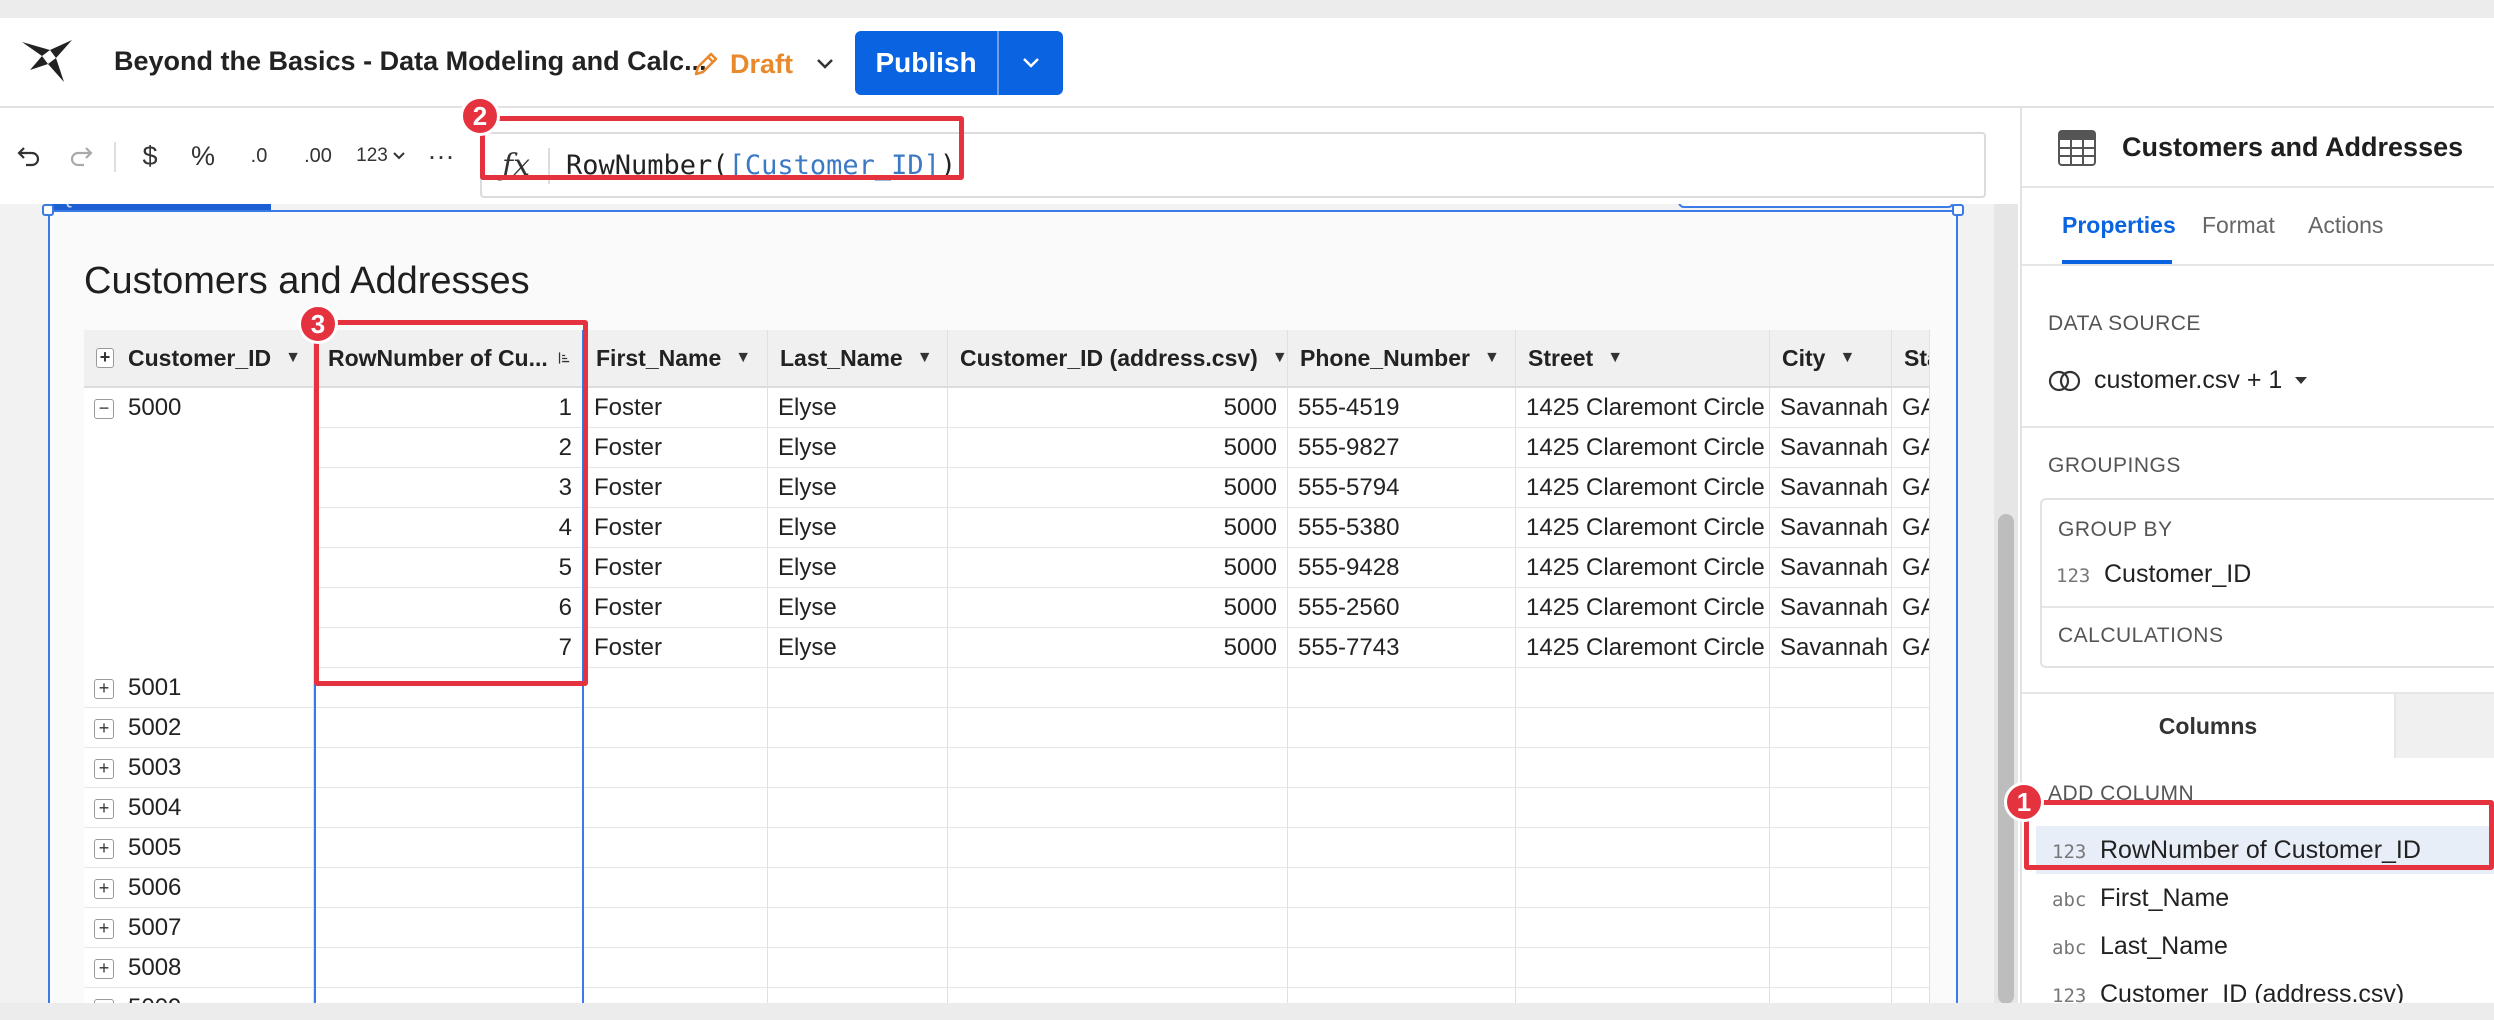 This screenshot has height=1020, width=2494. Describe the element at coordinates (857, 359) in the screenshot. I see `column-header: Last_Name ▼` at that location.